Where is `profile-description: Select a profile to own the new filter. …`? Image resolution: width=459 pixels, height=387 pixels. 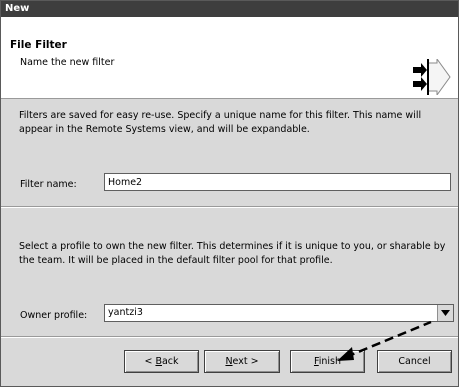
profile-description: Select a profile to own the new filter. … is located at coordinates (232, 253).